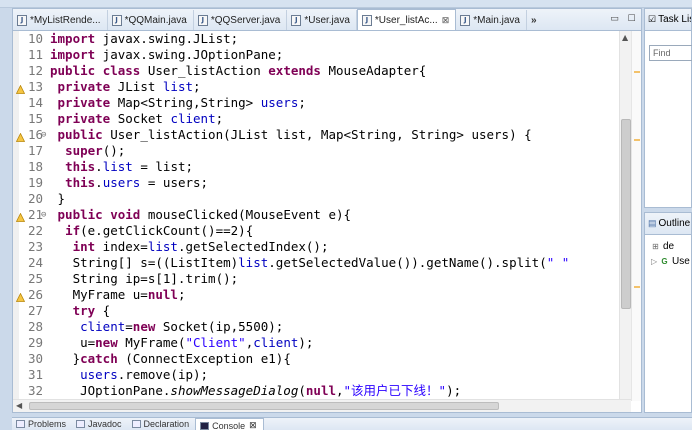 This screenshot has height=430, width=692. Describe the element at coordinates (318, 39) in the screenshot. I see `code-line: 10 import javax.swing.JList;` at that location.